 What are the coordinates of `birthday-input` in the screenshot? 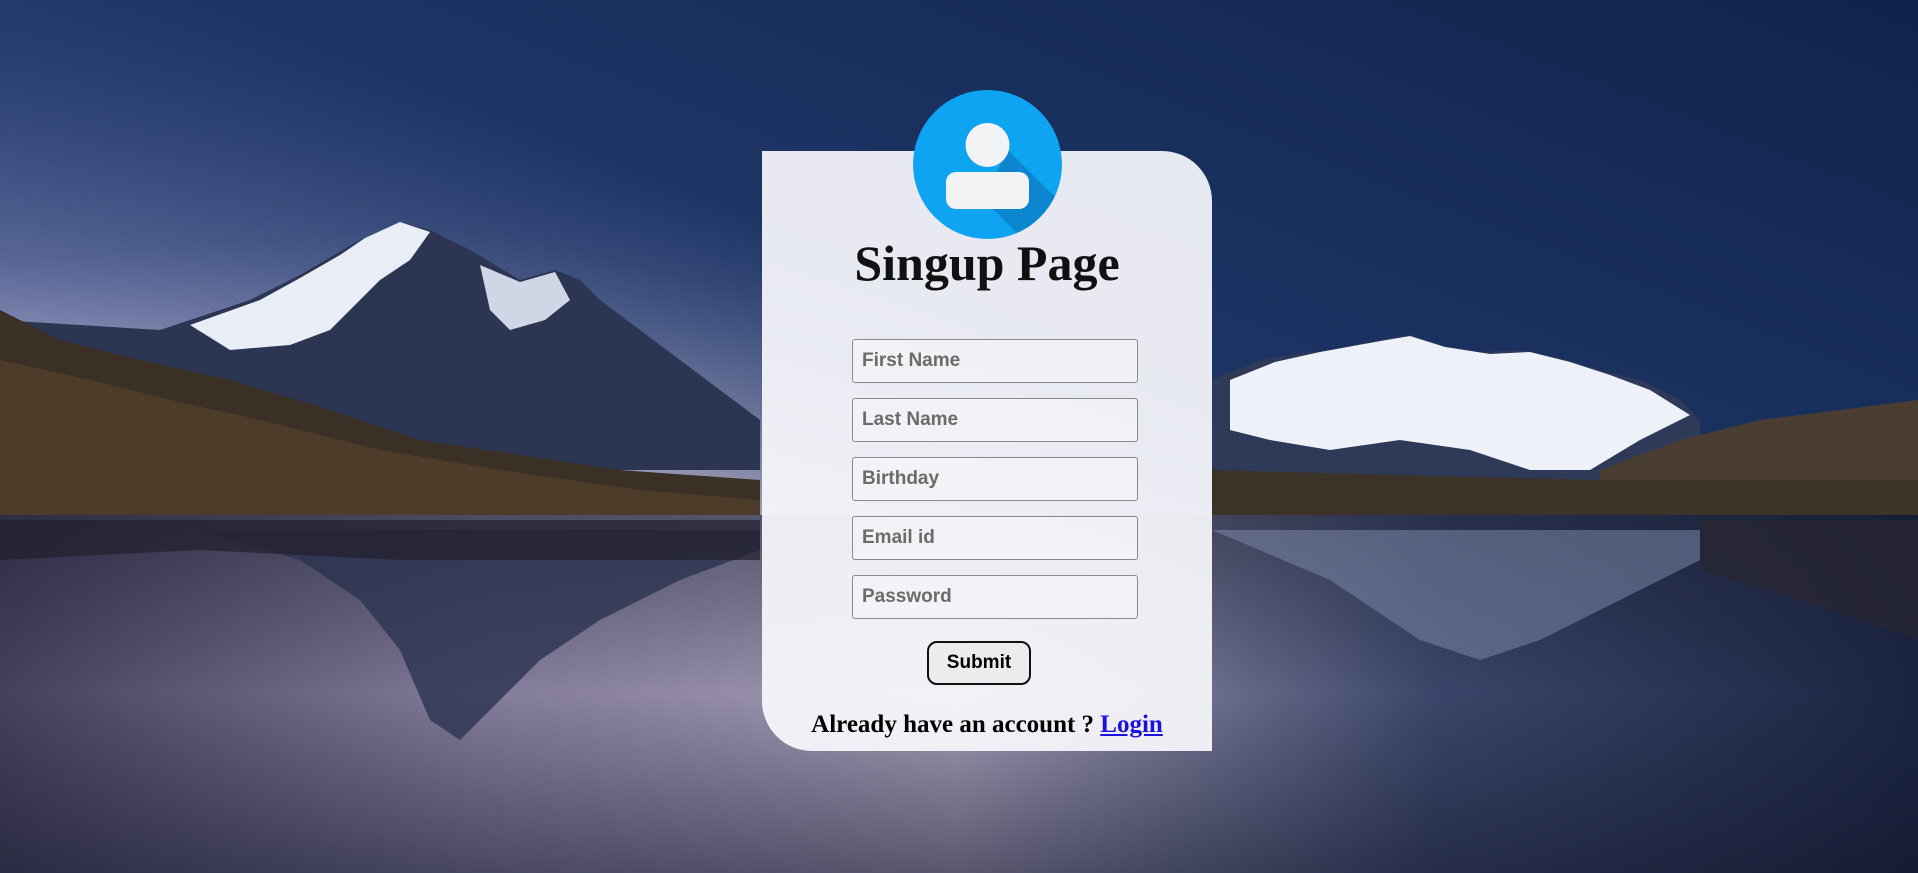 It's located at (995, 479).